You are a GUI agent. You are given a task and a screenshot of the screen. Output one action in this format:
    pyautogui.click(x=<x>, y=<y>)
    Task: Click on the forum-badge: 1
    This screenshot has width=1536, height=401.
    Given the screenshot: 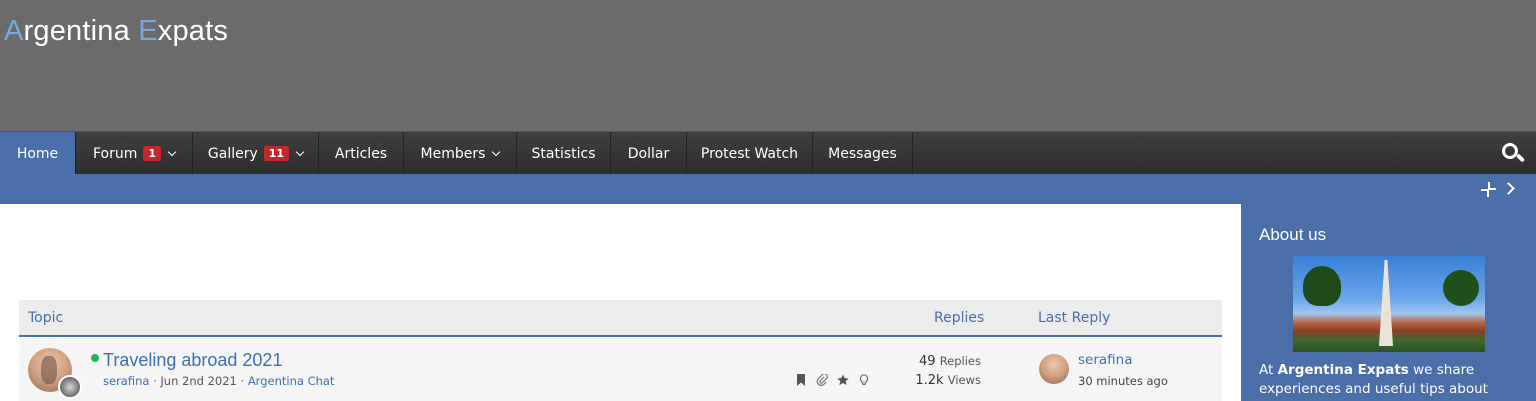 What is the action you would take?
    pyautogui.click(x=152, y=153)
    